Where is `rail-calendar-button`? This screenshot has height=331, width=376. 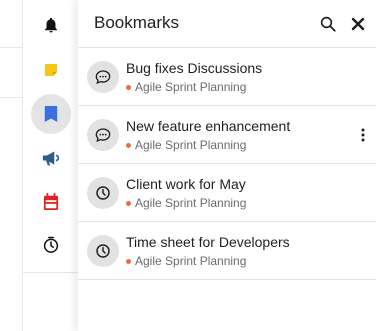
rail-calendar-button is located at coordinates (51, 202).